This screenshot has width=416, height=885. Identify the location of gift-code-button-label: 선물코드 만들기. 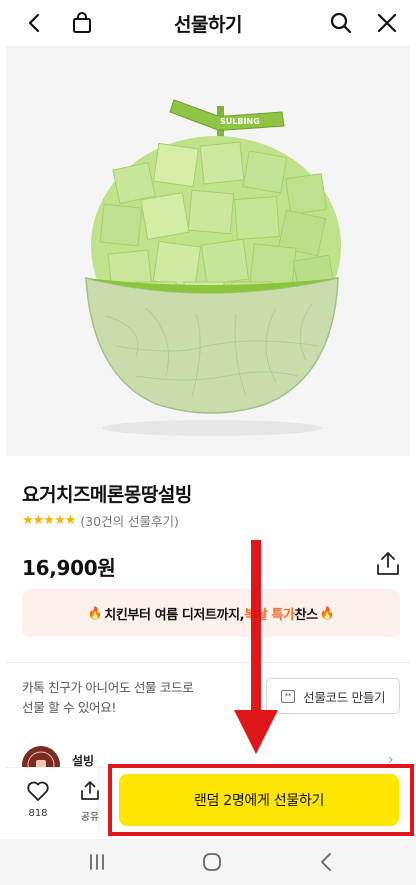
(344, 697).